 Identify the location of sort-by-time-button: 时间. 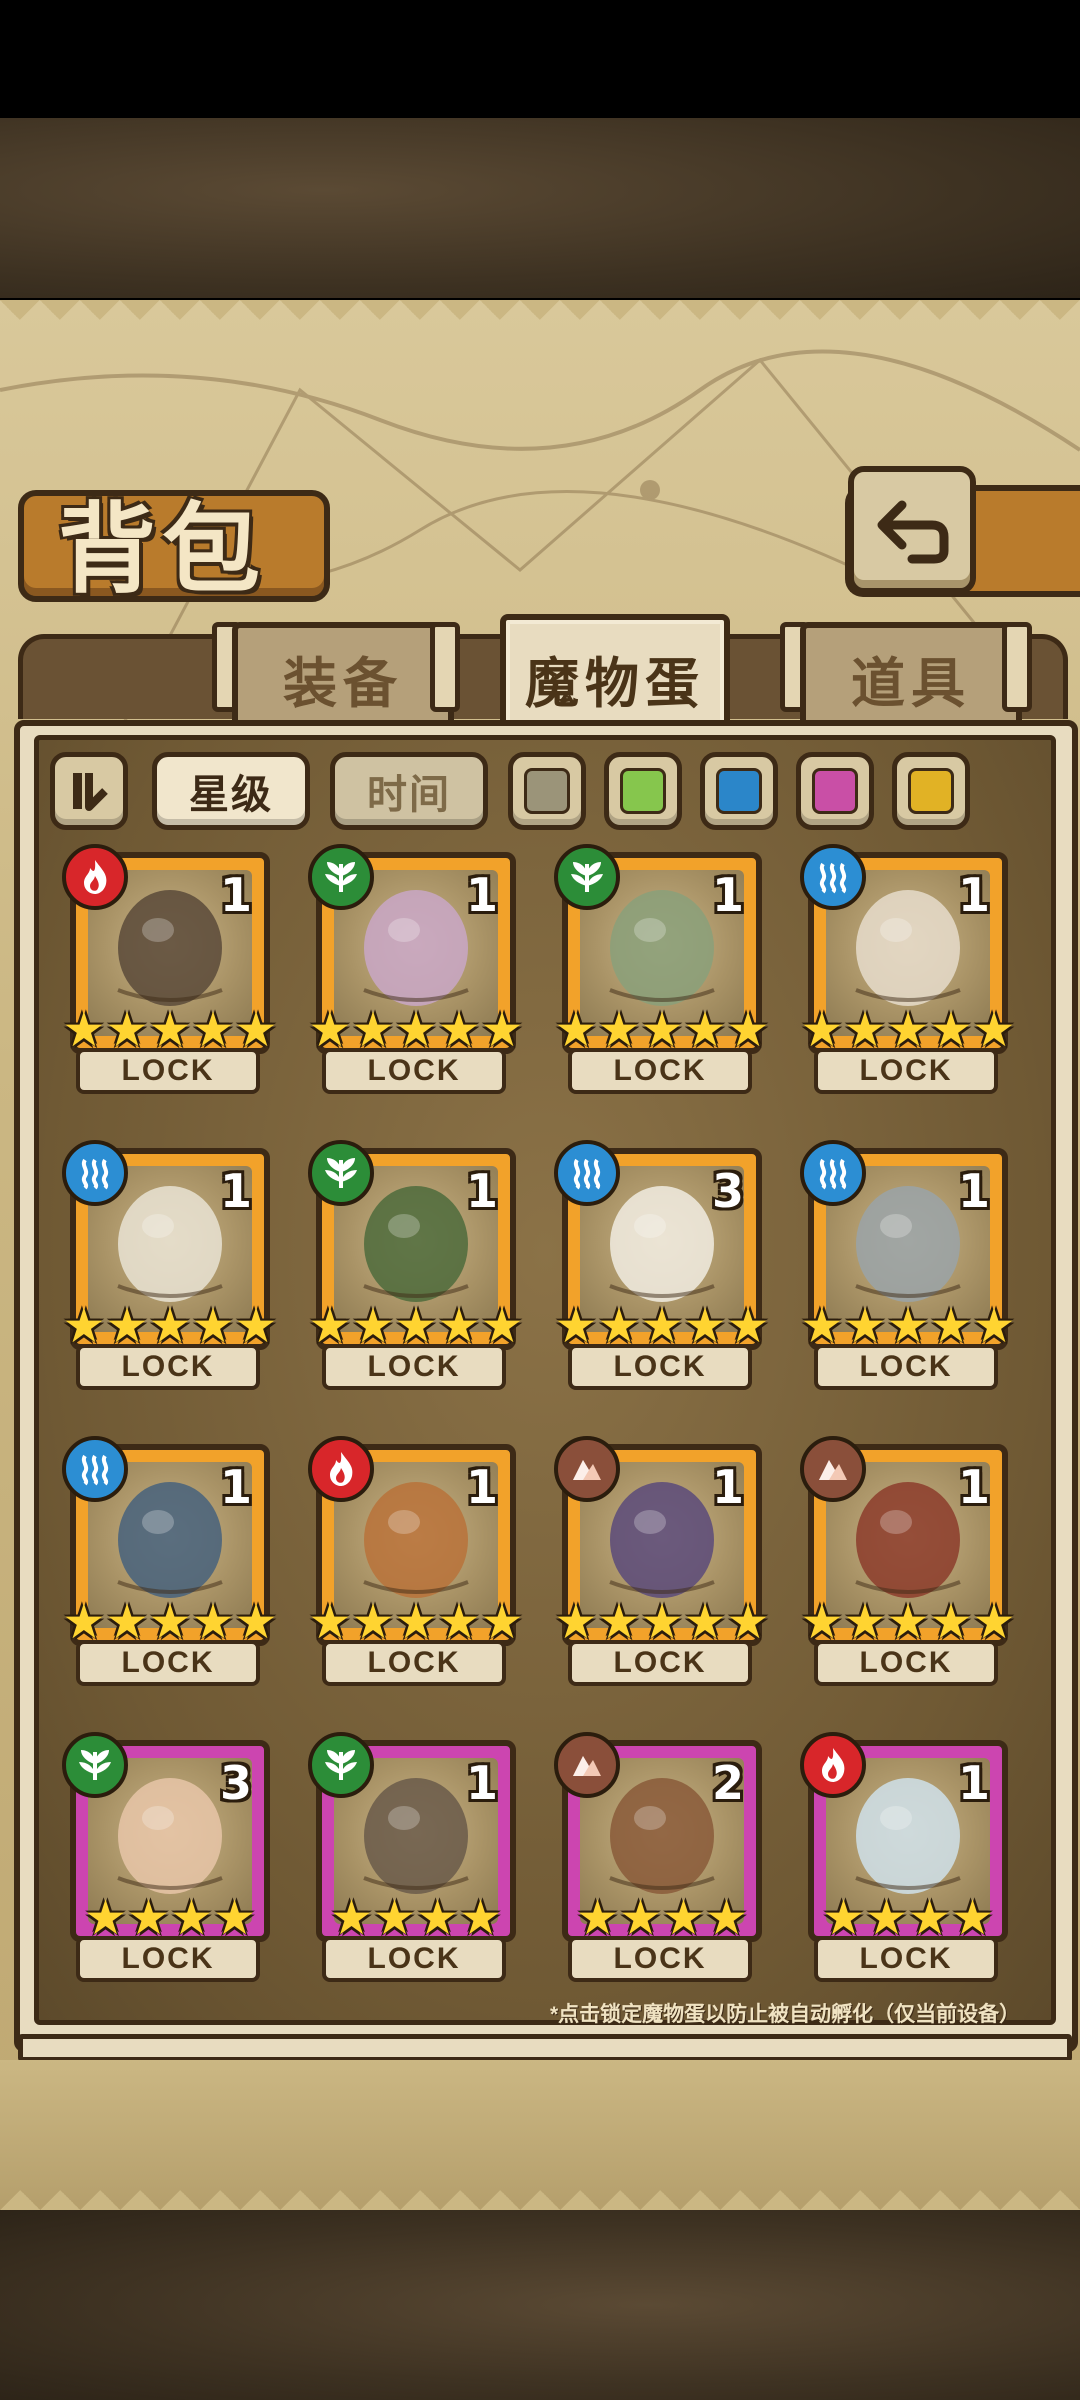
(409, 791).